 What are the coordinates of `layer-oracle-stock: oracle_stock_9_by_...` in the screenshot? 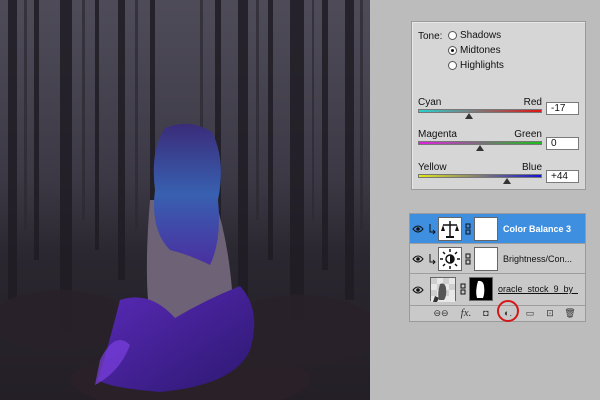 It's located at (497, 290).